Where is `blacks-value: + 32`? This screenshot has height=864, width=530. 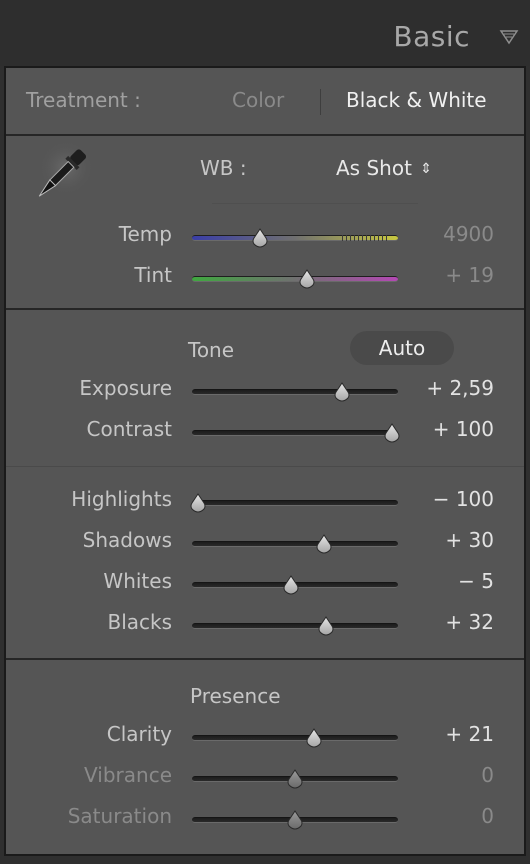
blacks-value: + 32 is located at coordinates (450, 622).